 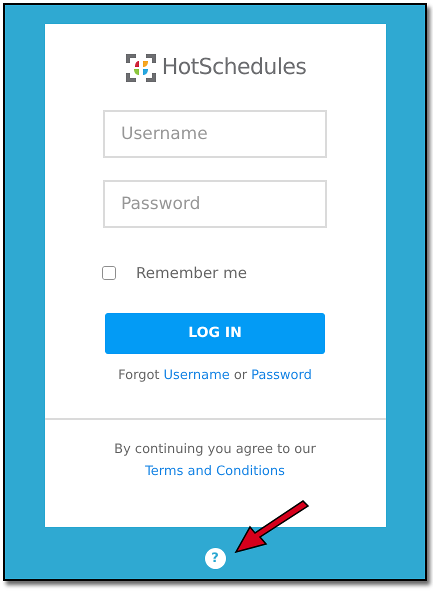 I want to click on password-field: Password, so click(x=215, y=204).